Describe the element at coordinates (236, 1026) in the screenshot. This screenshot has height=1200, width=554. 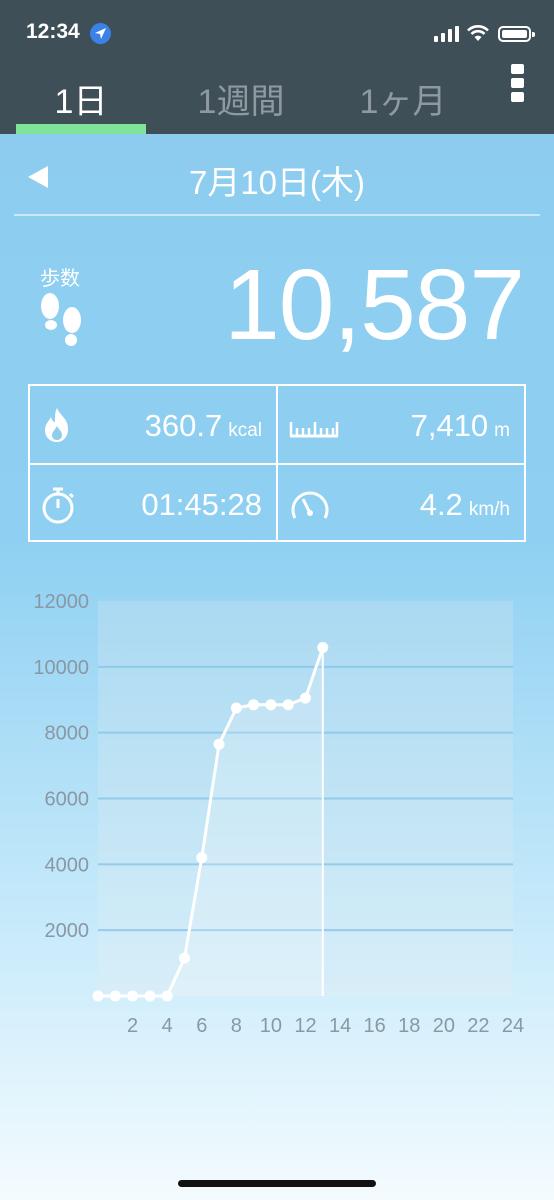
I see `x-tick-label: 8` at that location.